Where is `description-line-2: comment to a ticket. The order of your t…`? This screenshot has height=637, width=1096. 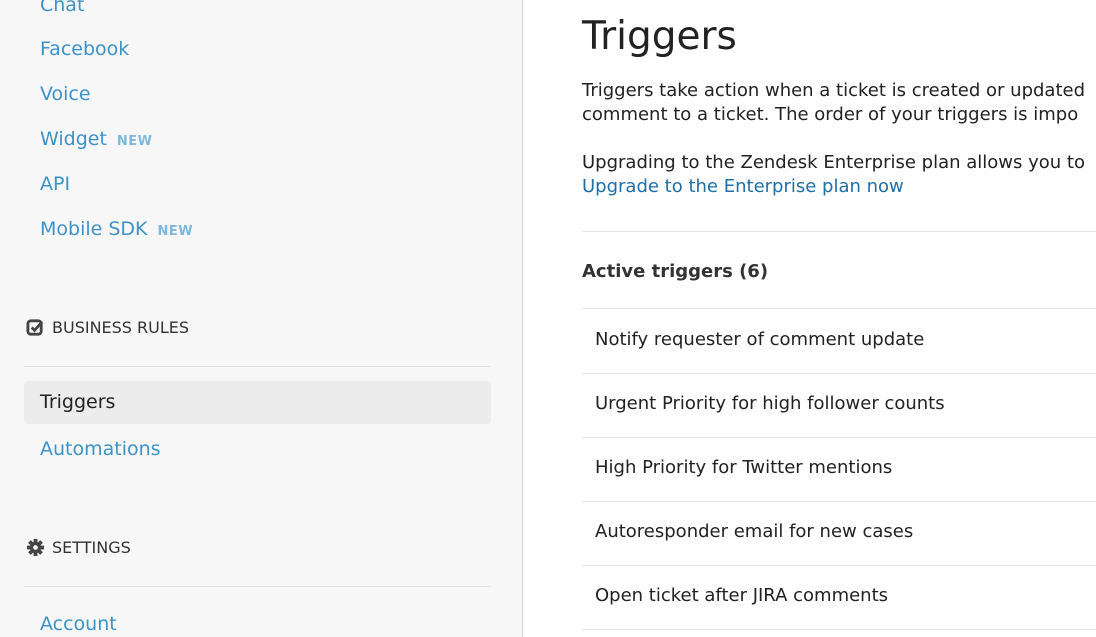 description-line-2: comment to a ticket. The order of your t… is located at coordinates (830, 114).